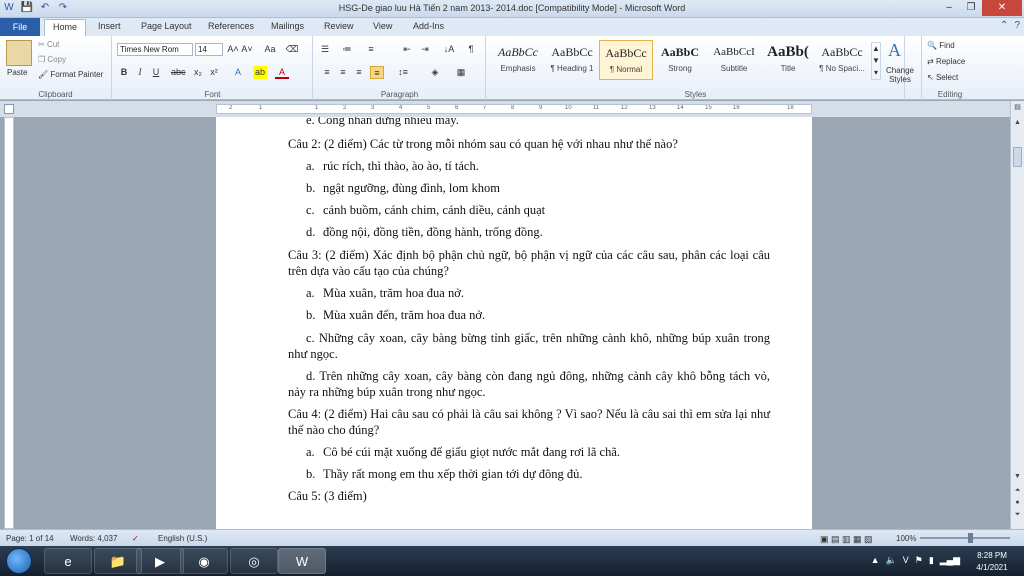 The height and width of the screenshot is (576, 1024). What do you see at coordinates (788, 60) in the screenshot?
I see `style-title: AaBb( Title` at bounding box center [788, 60].